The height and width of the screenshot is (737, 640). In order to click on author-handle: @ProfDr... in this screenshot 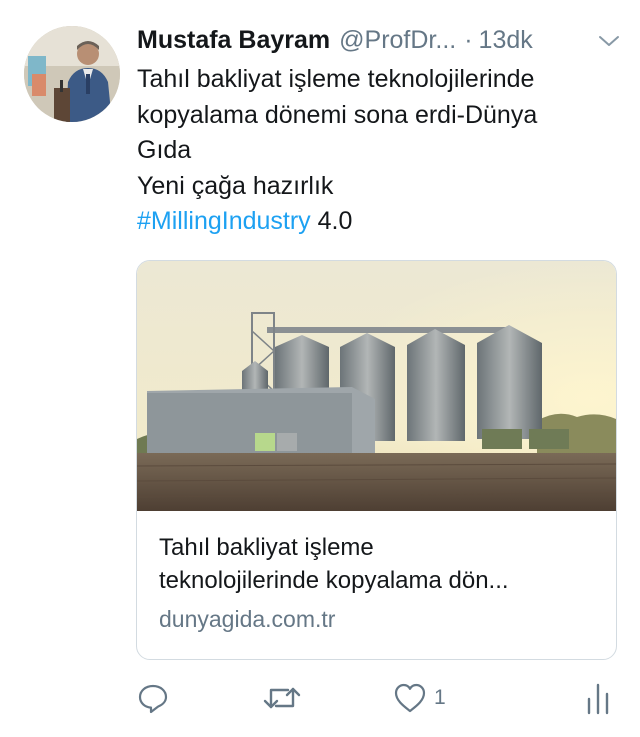, I will do `click(397, 40)`.